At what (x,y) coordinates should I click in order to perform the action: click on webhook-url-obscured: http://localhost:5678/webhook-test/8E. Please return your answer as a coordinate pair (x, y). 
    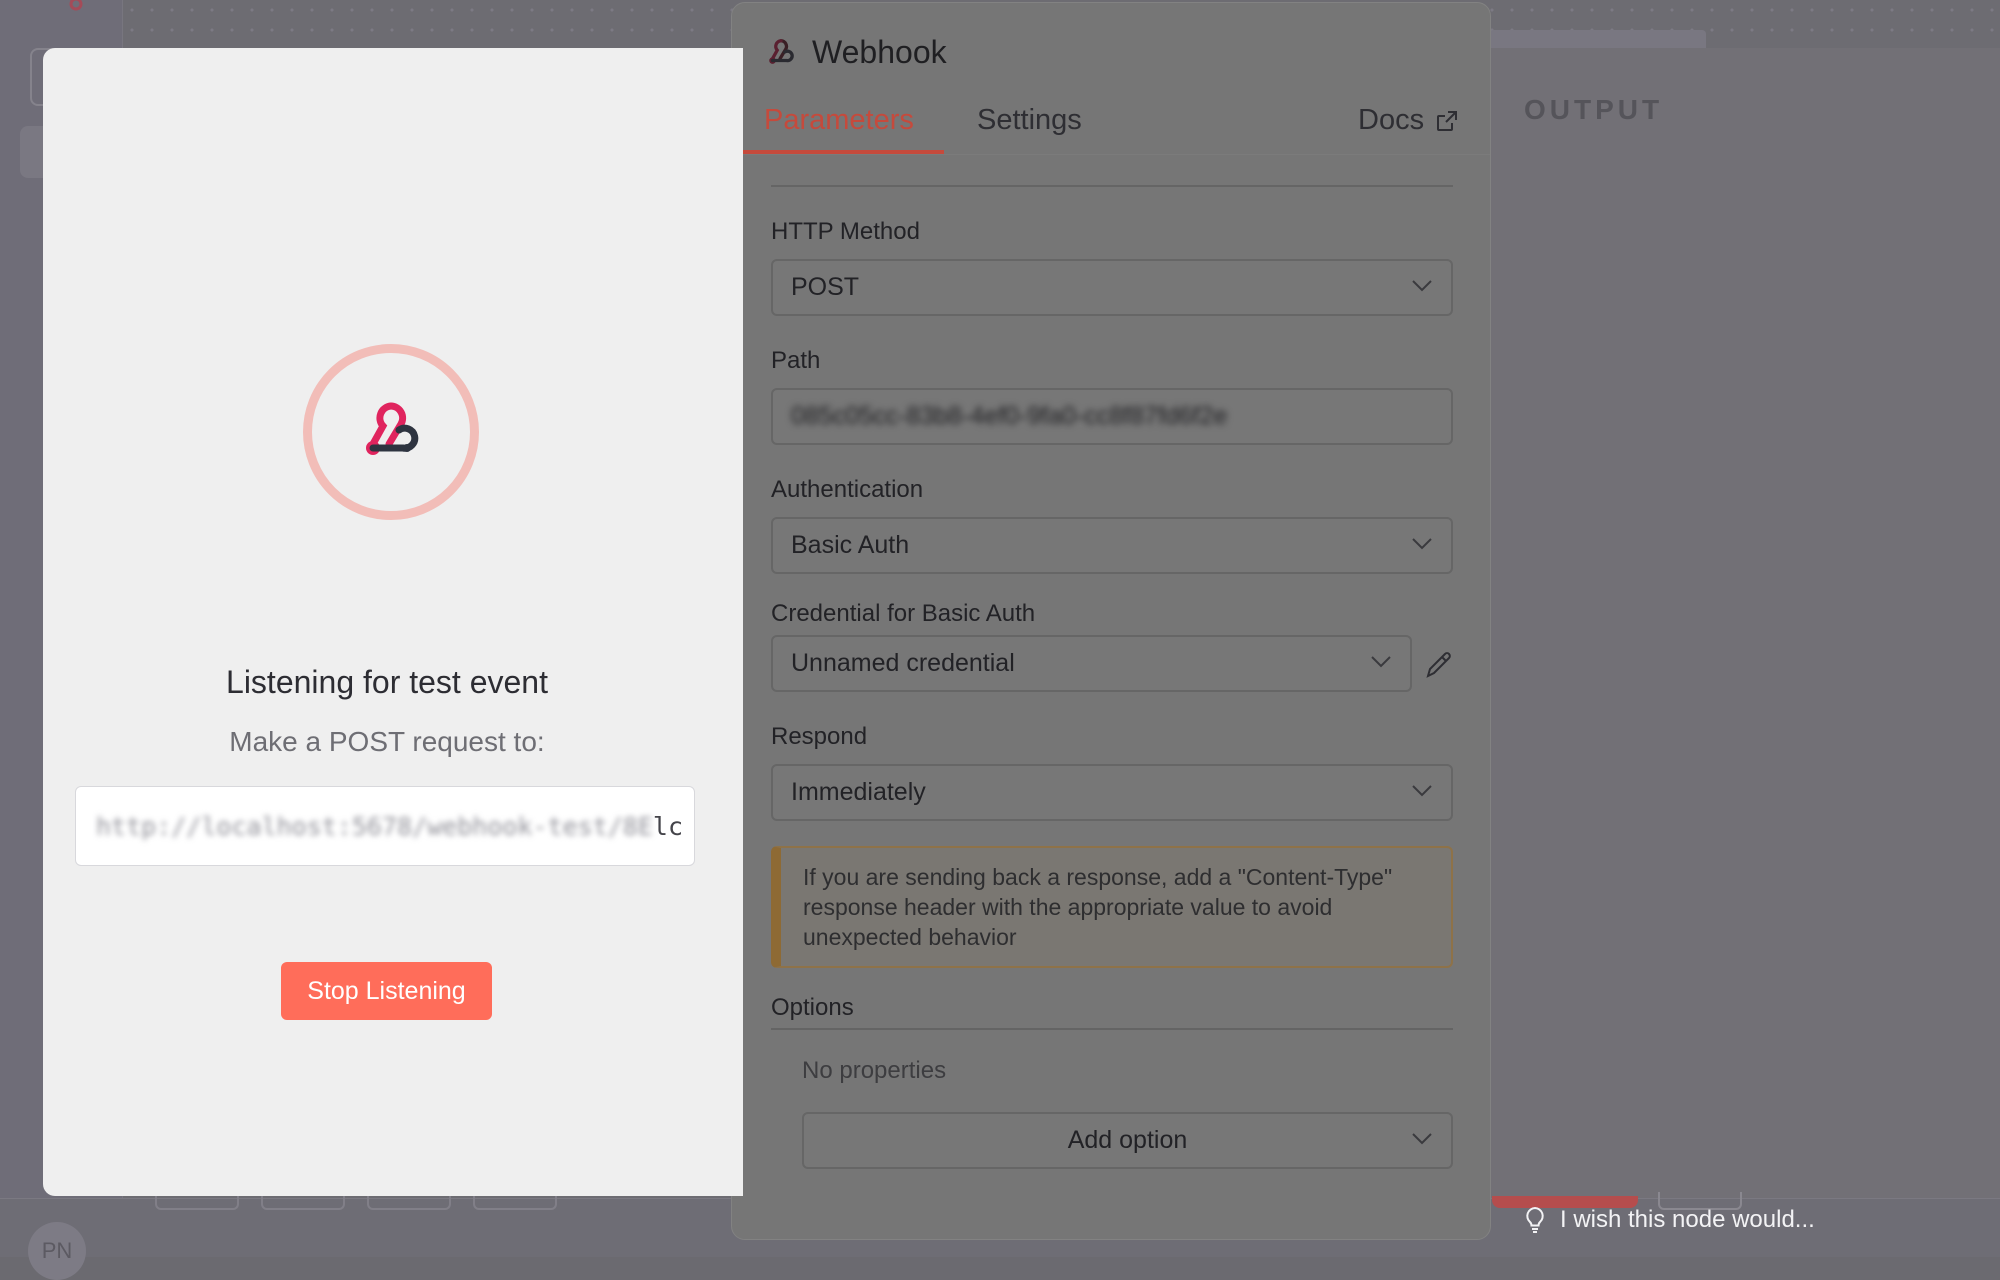
    Looking at the image, I should click on (374, 826).